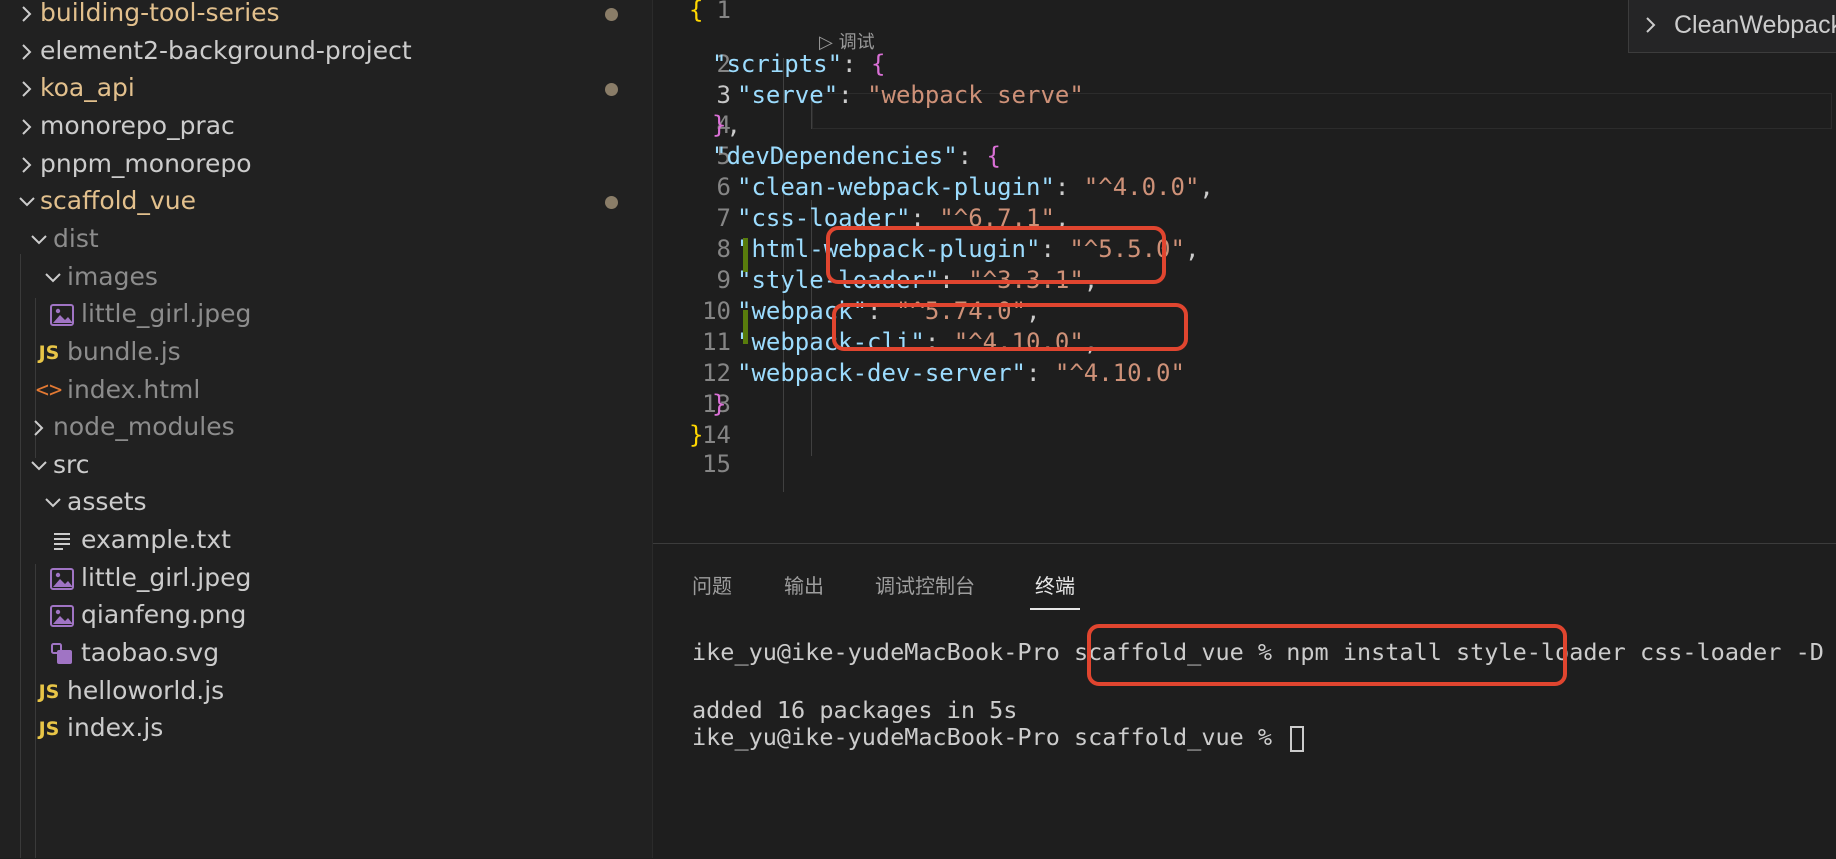 The image size is (1836, 859). What do you see at coordinates (855, 710) in the screenshot?
I see `terminal-output-line: added 16 packages in 5s` at bounding box center [855, 710].